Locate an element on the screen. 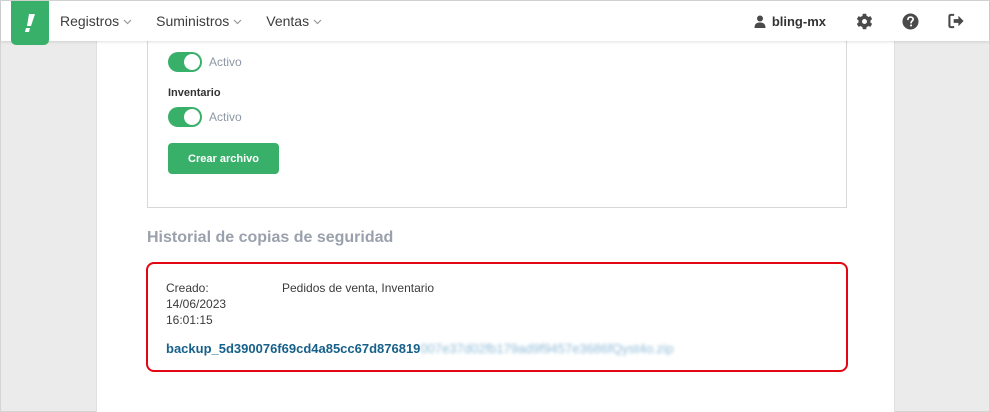 This screenshot has width=990, height=412. logout-button is located at coordinates (956, 21).